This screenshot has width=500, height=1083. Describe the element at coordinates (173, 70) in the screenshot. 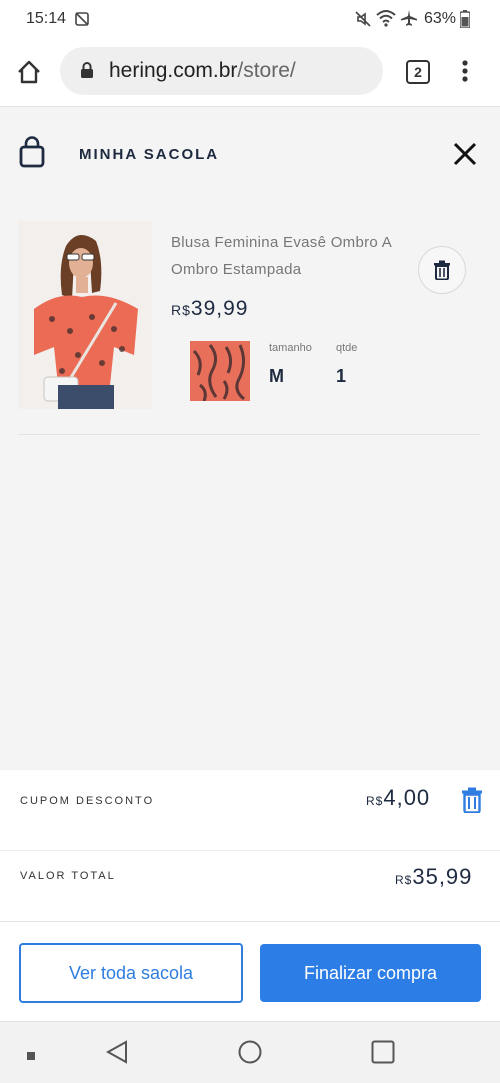

I see `url-domain: hering.com.br` at that location.